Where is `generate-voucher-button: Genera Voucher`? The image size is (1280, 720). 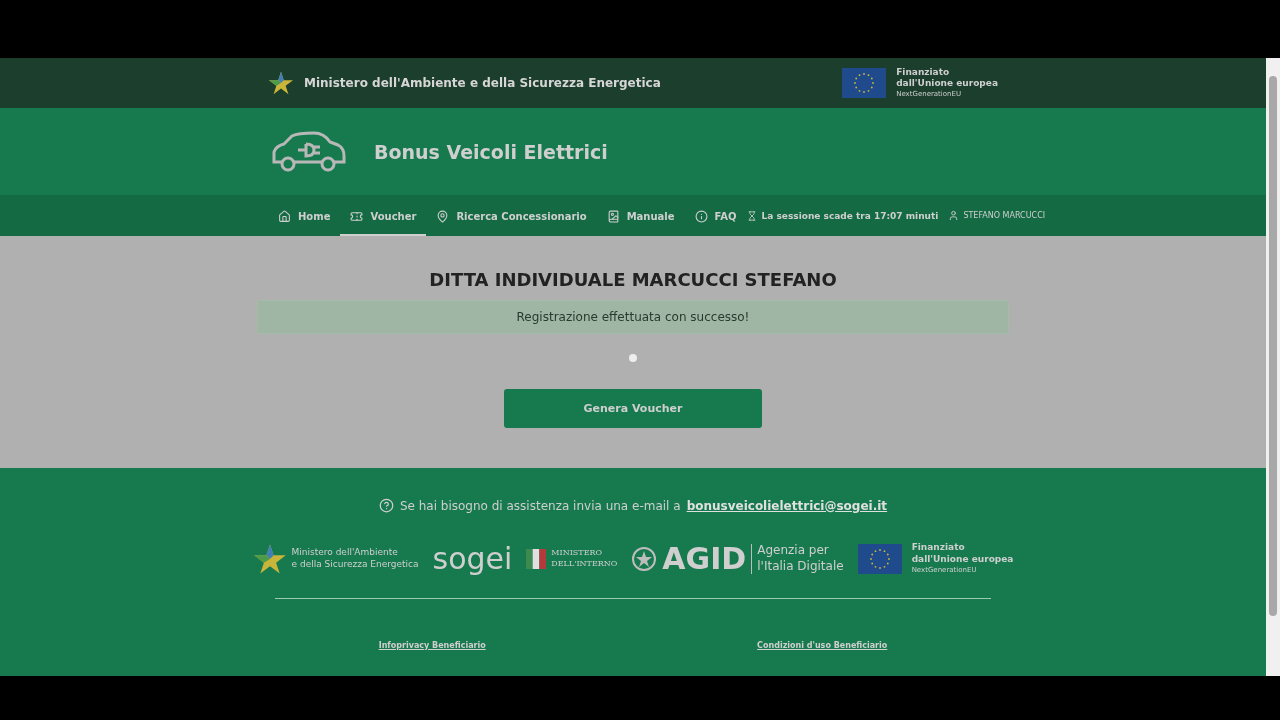
generate-voucher-button: Genera Voucher is located at coordinates (633, 408).